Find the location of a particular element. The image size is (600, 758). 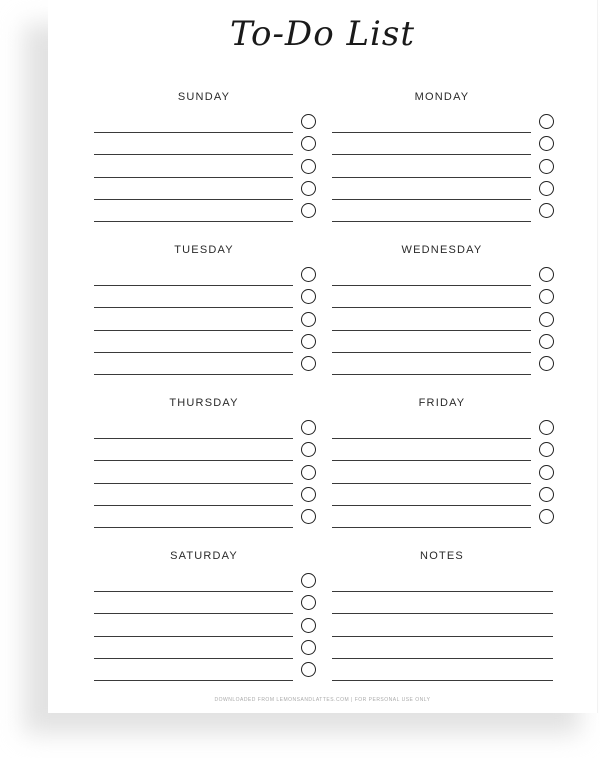

section-title: TUESDAY is located at coordinates (204, 250).